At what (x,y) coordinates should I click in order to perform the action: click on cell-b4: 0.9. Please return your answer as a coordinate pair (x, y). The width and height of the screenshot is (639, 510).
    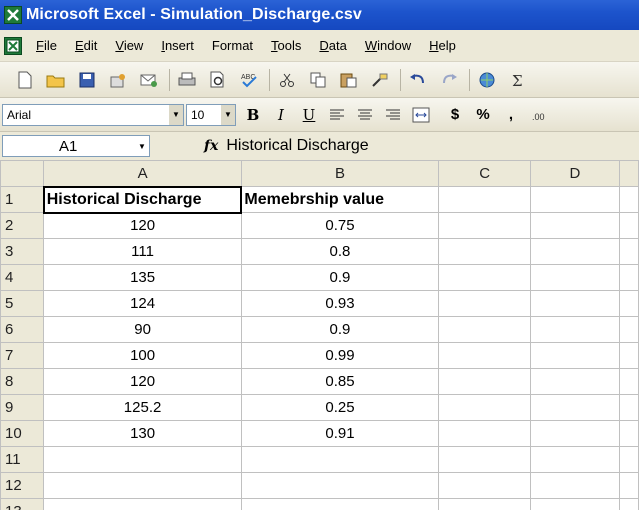
    Looking at the image, I should click on (340, 277).